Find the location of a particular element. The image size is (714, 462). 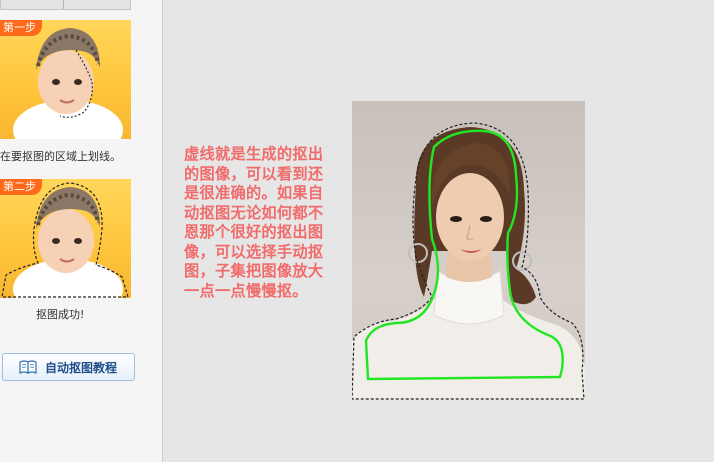

baby-photo-step2 is located at coordinates (65, 240).